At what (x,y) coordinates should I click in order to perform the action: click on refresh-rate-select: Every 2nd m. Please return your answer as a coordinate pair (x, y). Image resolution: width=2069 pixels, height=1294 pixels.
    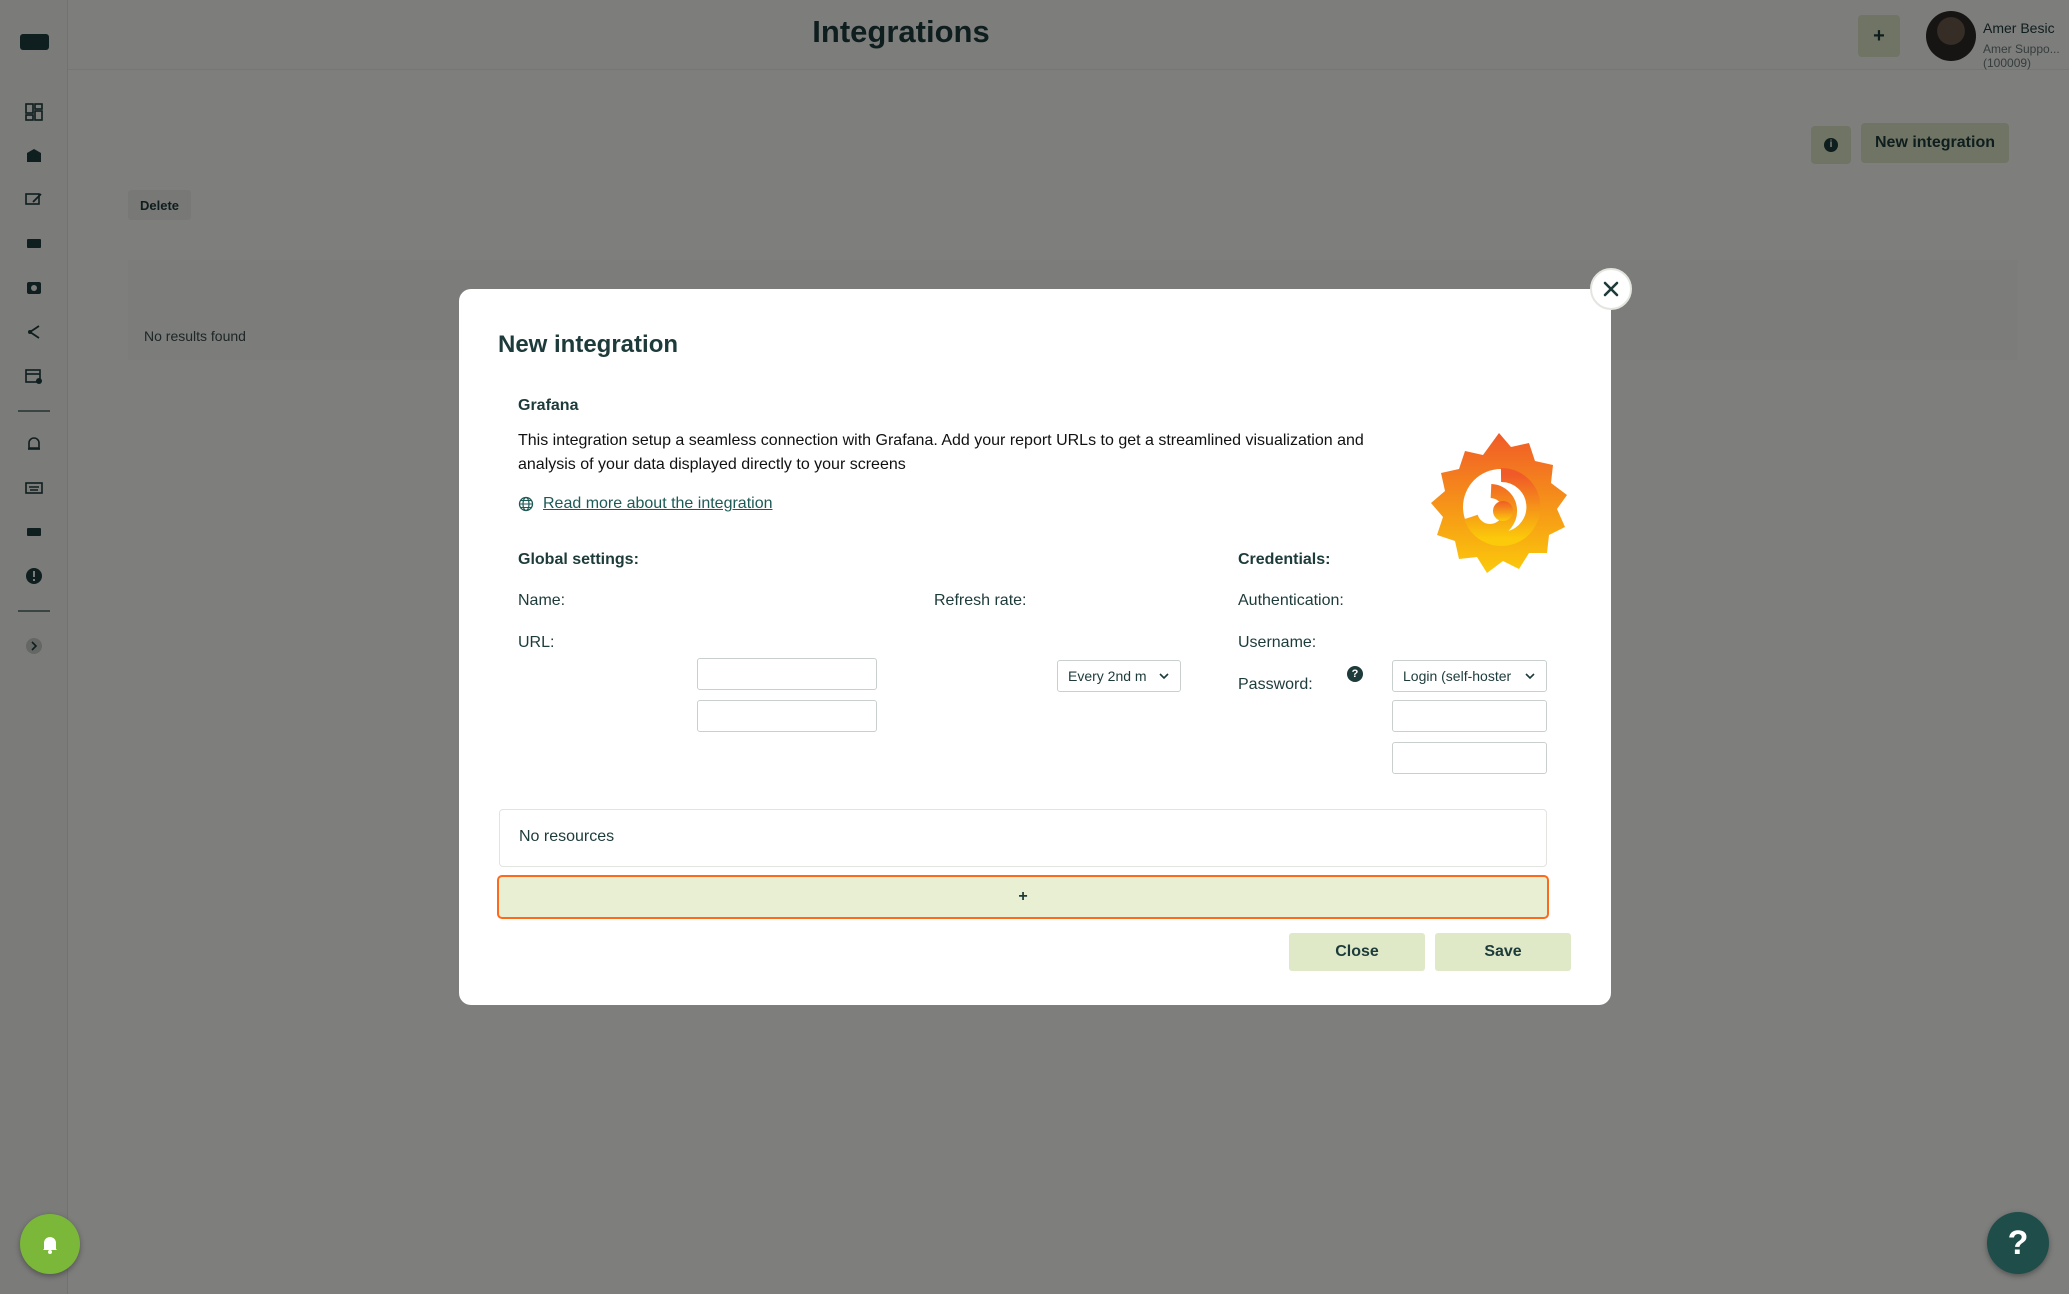
    Looking at the image, I should click on (1119, 676).